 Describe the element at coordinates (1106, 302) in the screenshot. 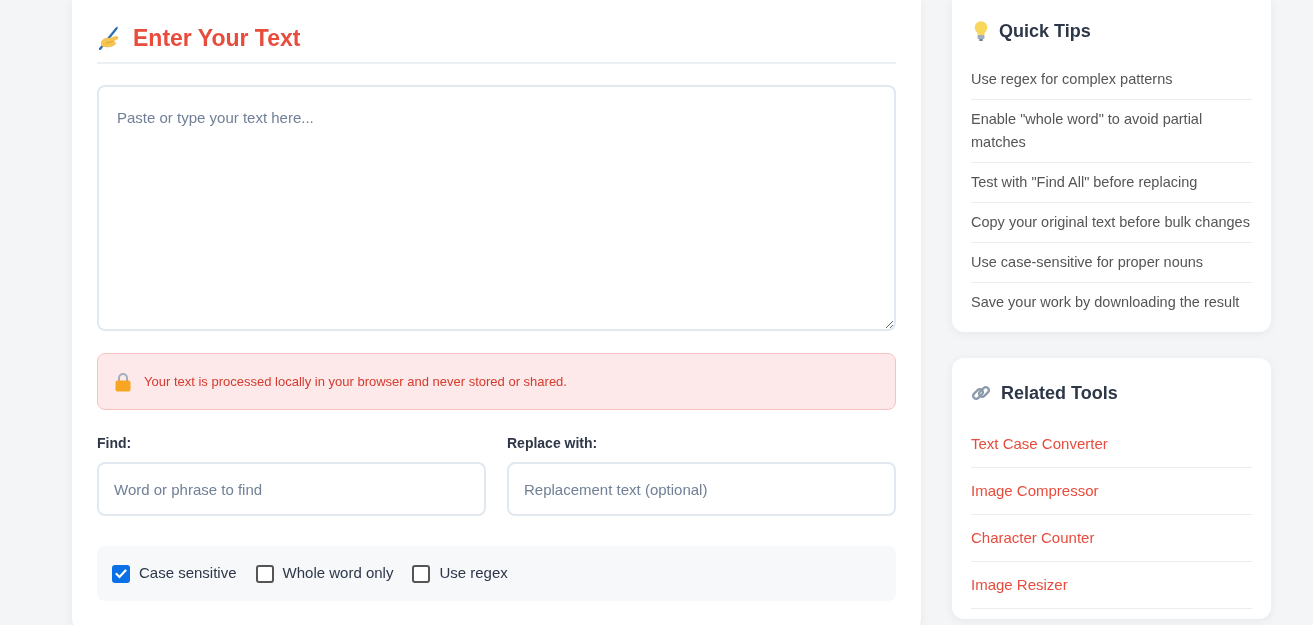

I see `tip-item: Save your work by downloading the result` at that location.